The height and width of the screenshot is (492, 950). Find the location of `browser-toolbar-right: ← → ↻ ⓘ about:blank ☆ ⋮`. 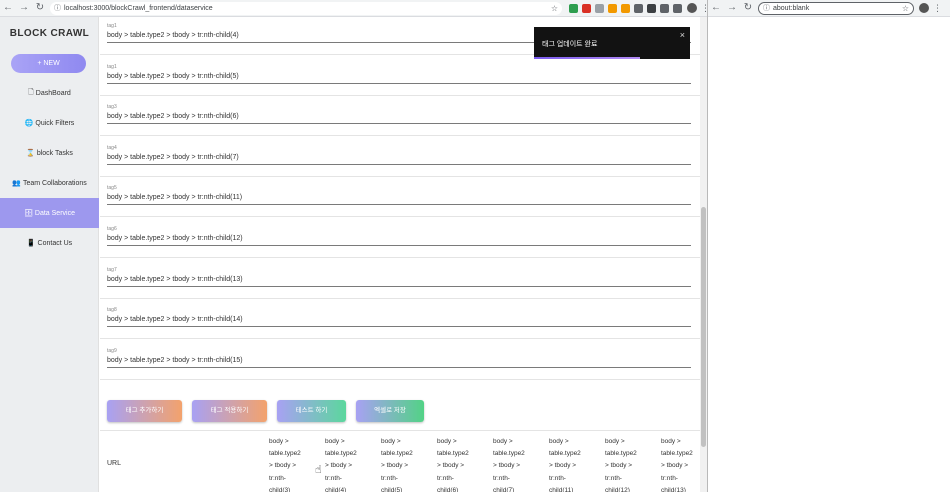

browser-toolbar-right: ← → ↻ ⓘ about:blank ☆ ⋮ is located at coordinates (829, 8).